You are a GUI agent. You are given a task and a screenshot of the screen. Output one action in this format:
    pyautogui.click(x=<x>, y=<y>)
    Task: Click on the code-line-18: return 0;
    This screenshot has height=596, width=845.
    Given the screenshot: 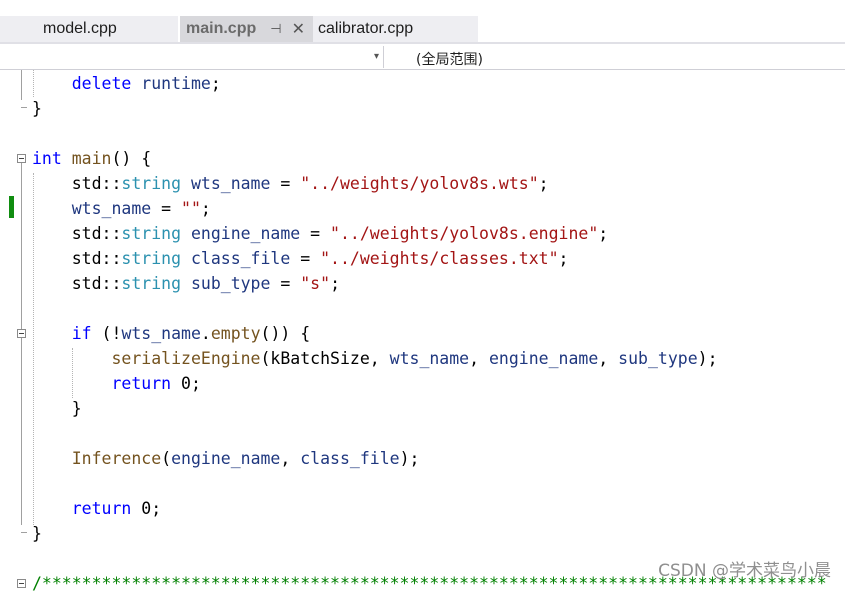 What is the action you would take?
    pyautogui.click(x=96, y=508)
    